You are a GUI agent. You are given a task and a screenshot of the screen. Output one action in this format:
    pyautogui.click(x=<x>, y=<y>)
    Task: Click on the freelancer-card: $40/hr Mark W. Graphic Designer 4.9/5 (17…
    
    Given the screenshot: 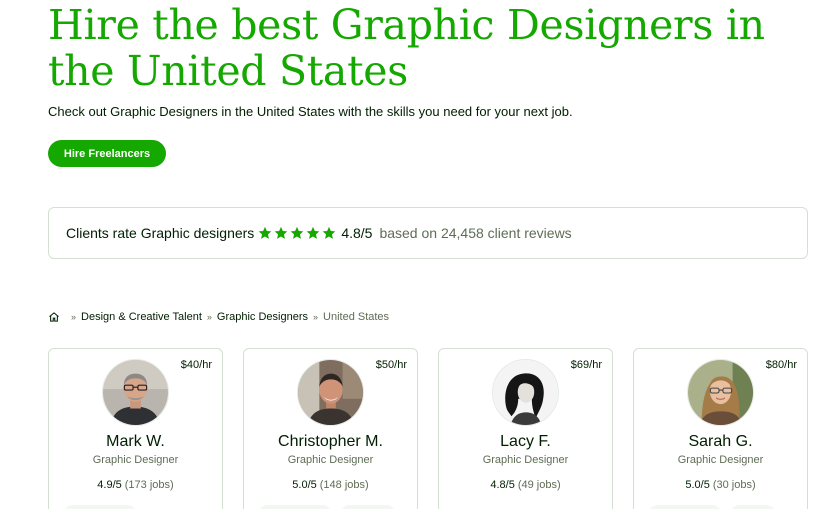 What is the action you would take?
    pyautogui.click(x=135, y=428)
    